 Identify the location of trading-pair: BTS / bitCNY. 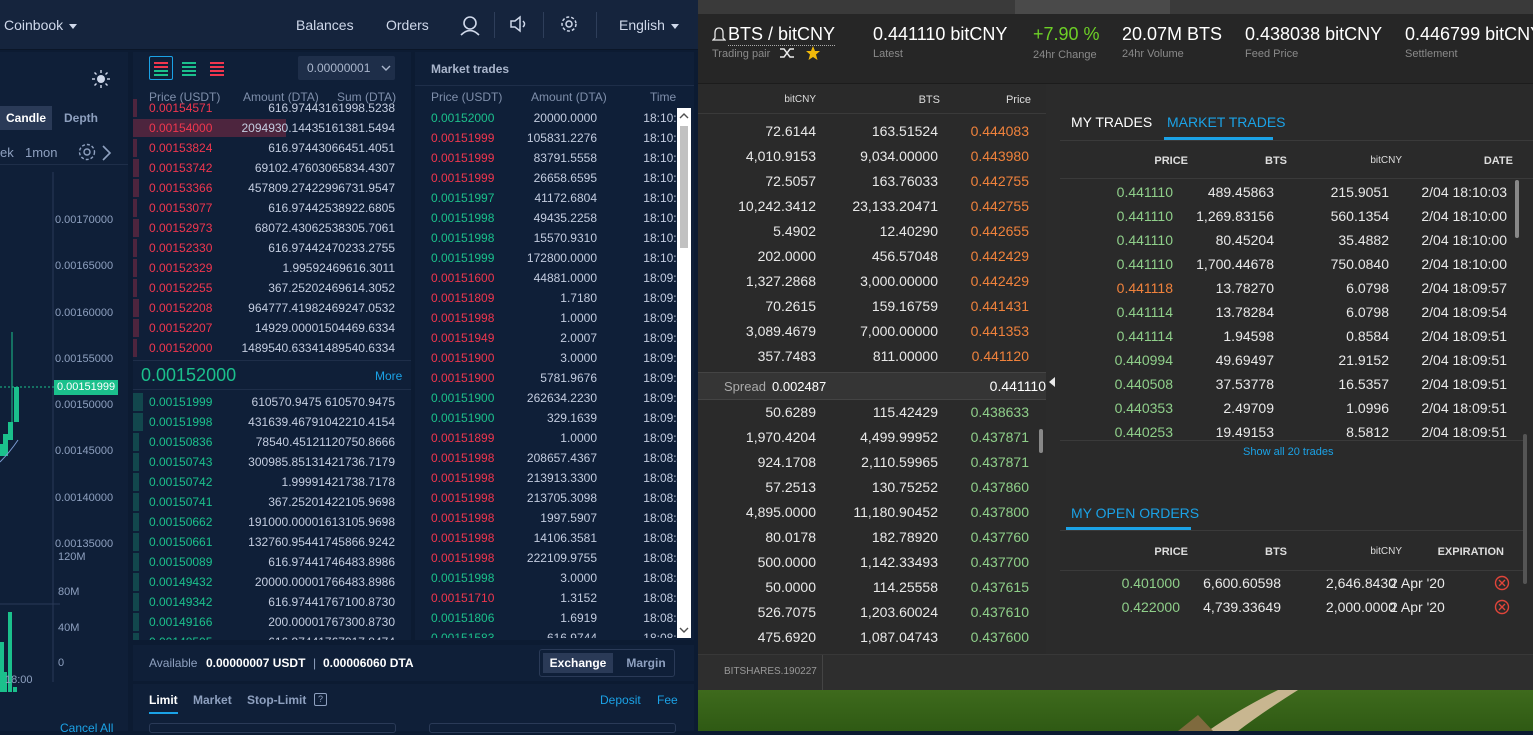
(782, 35).